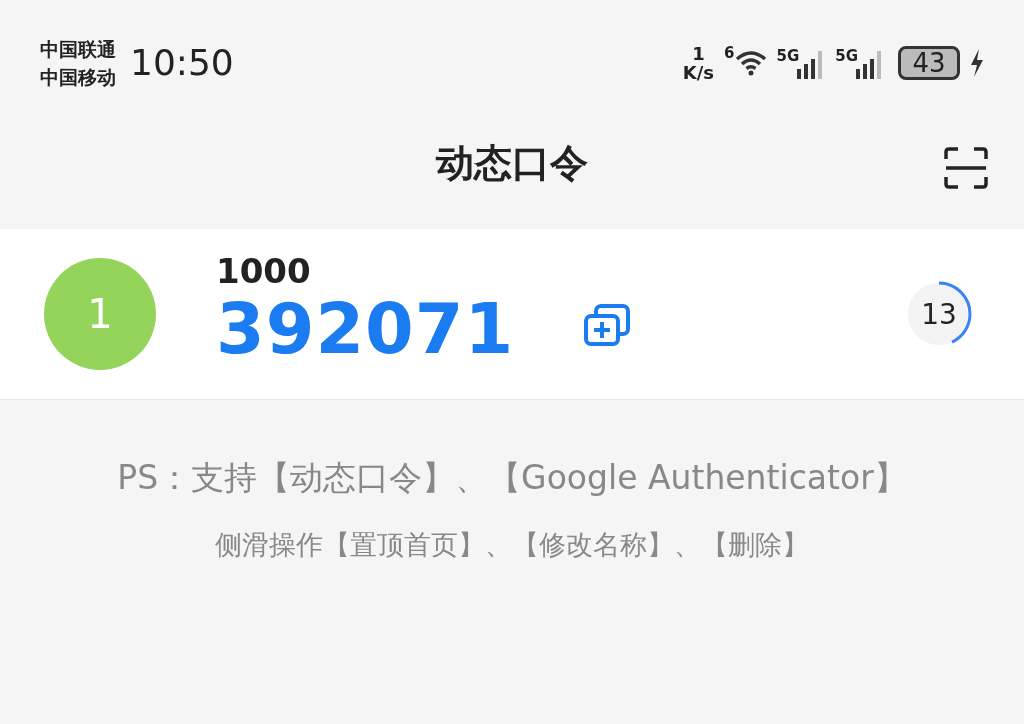 The width and height of the screenshot is (1024, 724). What do you see at coordinates (977, 62) in the screenshot?
I see `charging-icon` at bounding box center [977, 62].